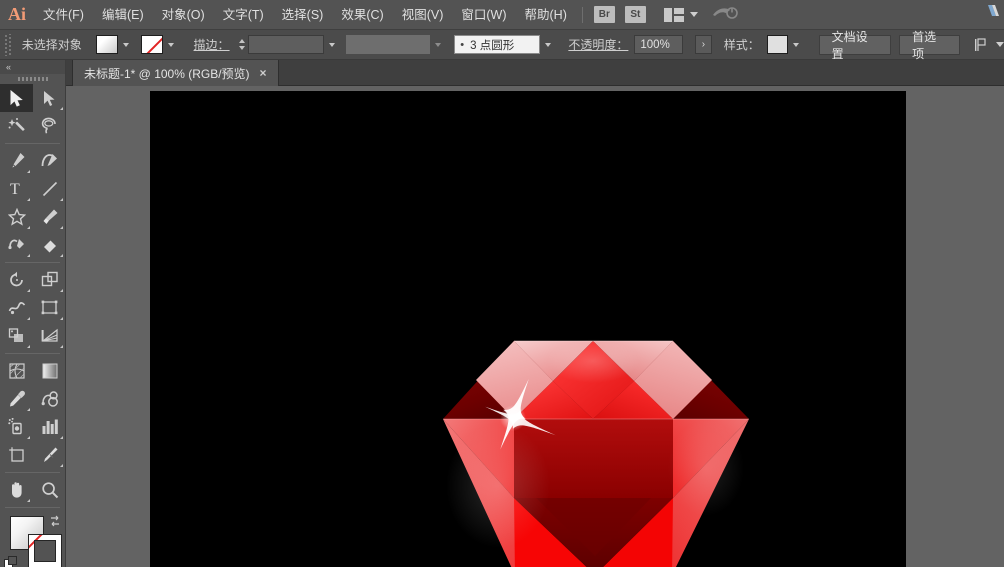  What do you see at coordinates (16, 371) in the screenshot?
I see `mesh-tool` at bounding box center [16, 371].